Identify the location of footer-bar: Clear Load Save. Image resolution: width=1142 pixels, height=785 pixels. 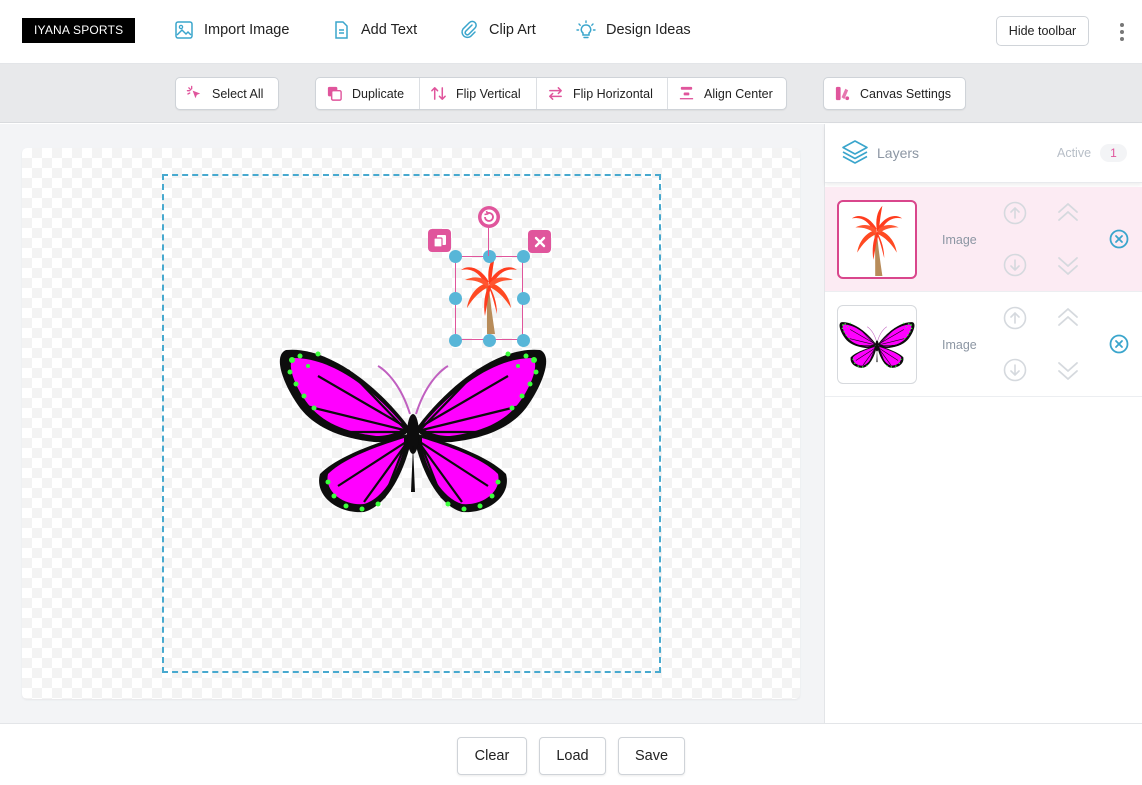
(571, 754).